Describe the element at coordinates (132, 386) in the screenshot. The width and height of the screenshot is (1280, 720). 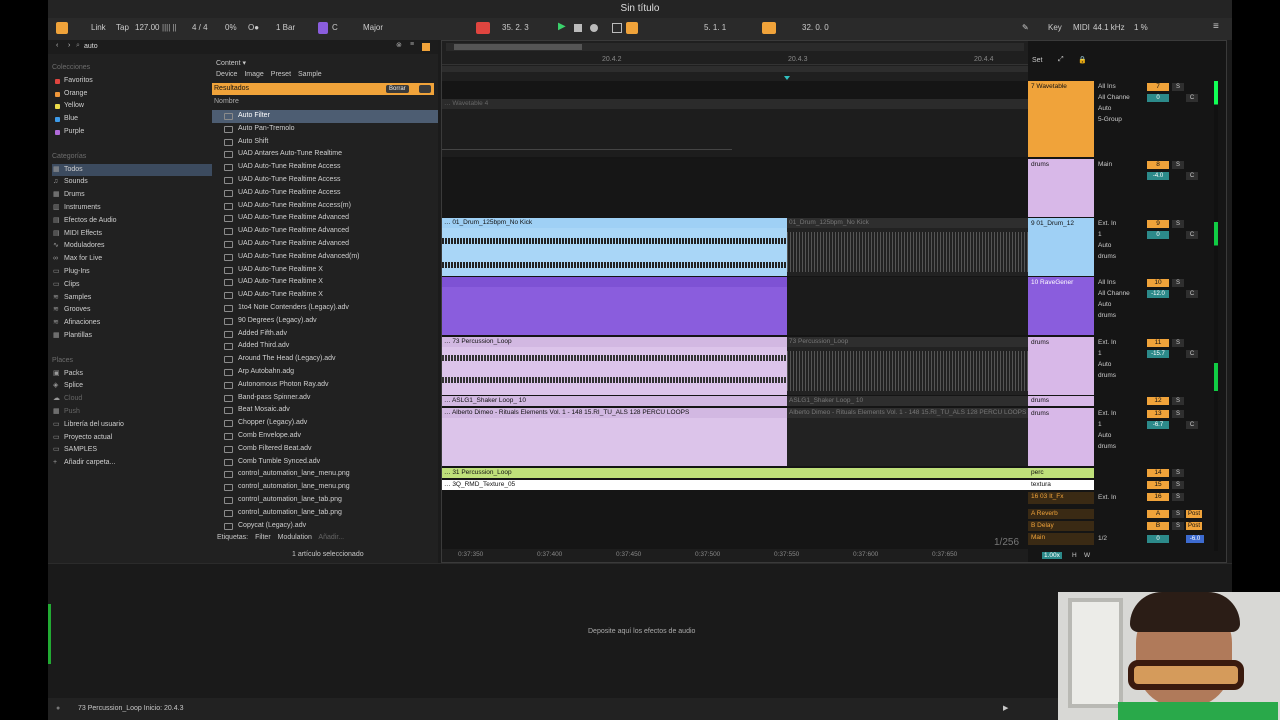
I see `place-splice: ◈ Splice` at that location.